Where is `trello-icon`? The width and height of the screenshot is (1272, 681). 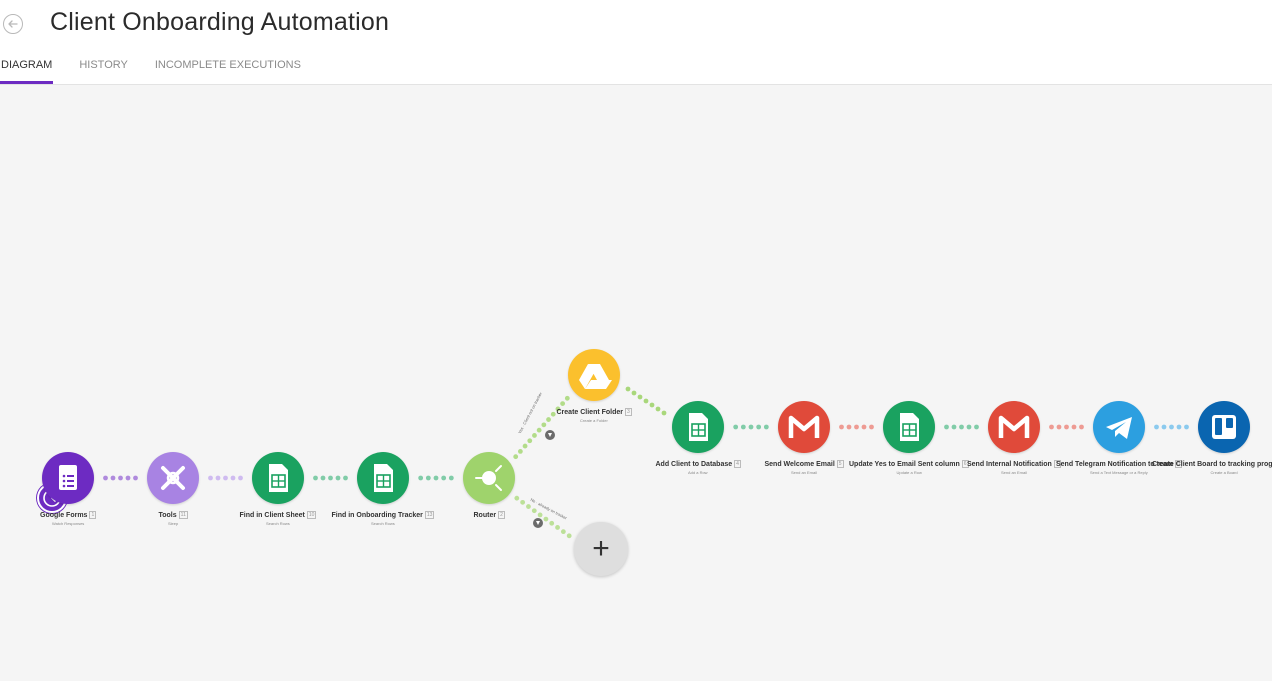 trello-icon is located at coordinates (1224, 427).